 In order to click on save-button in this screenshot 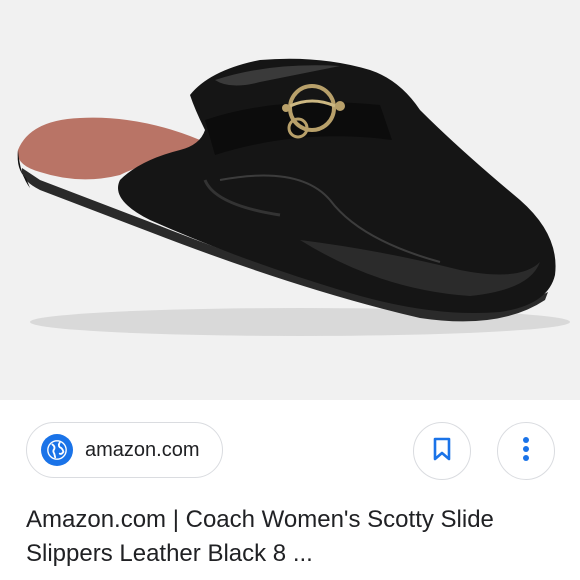, I will do `click(442, 451)`.